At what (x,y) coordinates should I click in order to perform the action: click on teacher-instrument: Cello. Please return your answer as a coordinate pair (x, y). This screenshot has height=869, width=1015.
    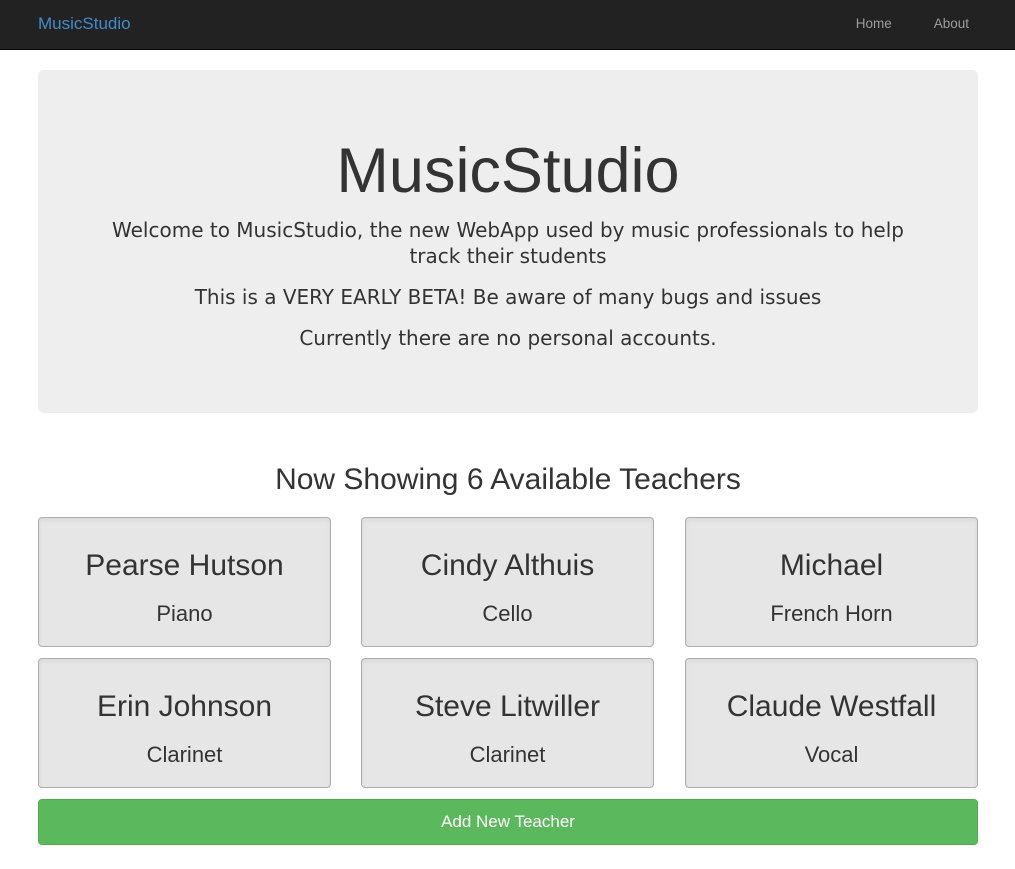
    Looking at the image, I should click on (507, 613).